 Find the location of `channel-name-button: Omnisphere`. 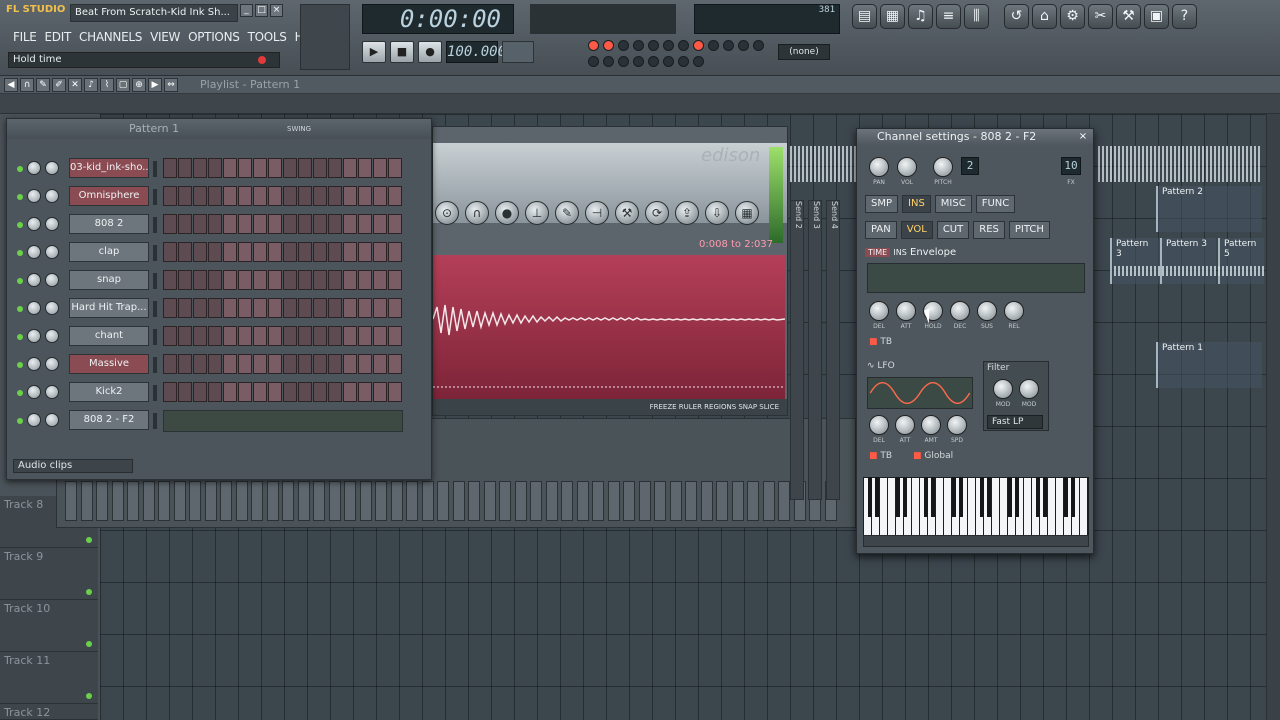

channel-name-button: Omnisphere is located at coordinates (109, 196).